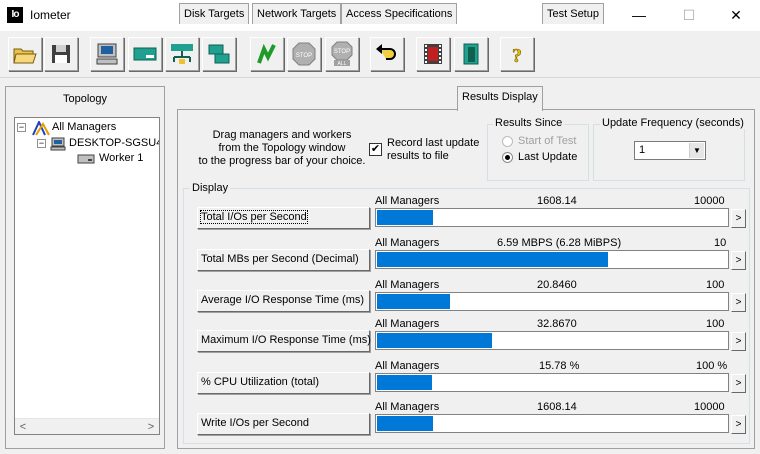 This screenshot has height=454, width=760. What do you see at coordinates (559, 366) in the screenshot?
I see `row-value: 15.78 %` at bounding box center [559, 366].